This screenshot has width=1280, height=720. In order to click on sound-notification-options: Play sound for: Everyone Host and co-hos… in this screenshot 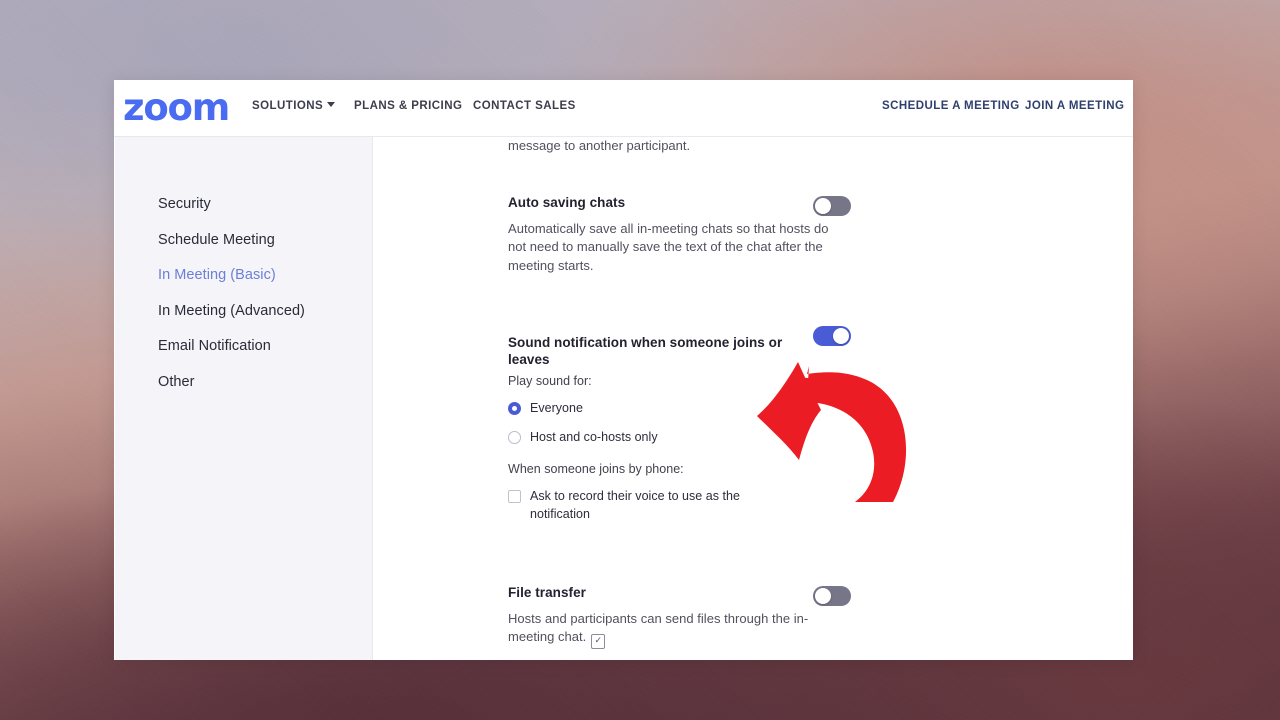, I will do `click(668, 448)`.